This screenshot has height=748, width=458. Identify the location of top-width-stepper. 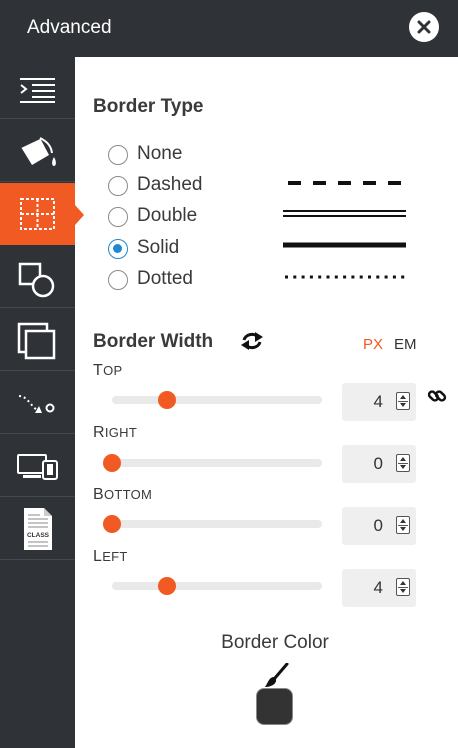
(403, 401).